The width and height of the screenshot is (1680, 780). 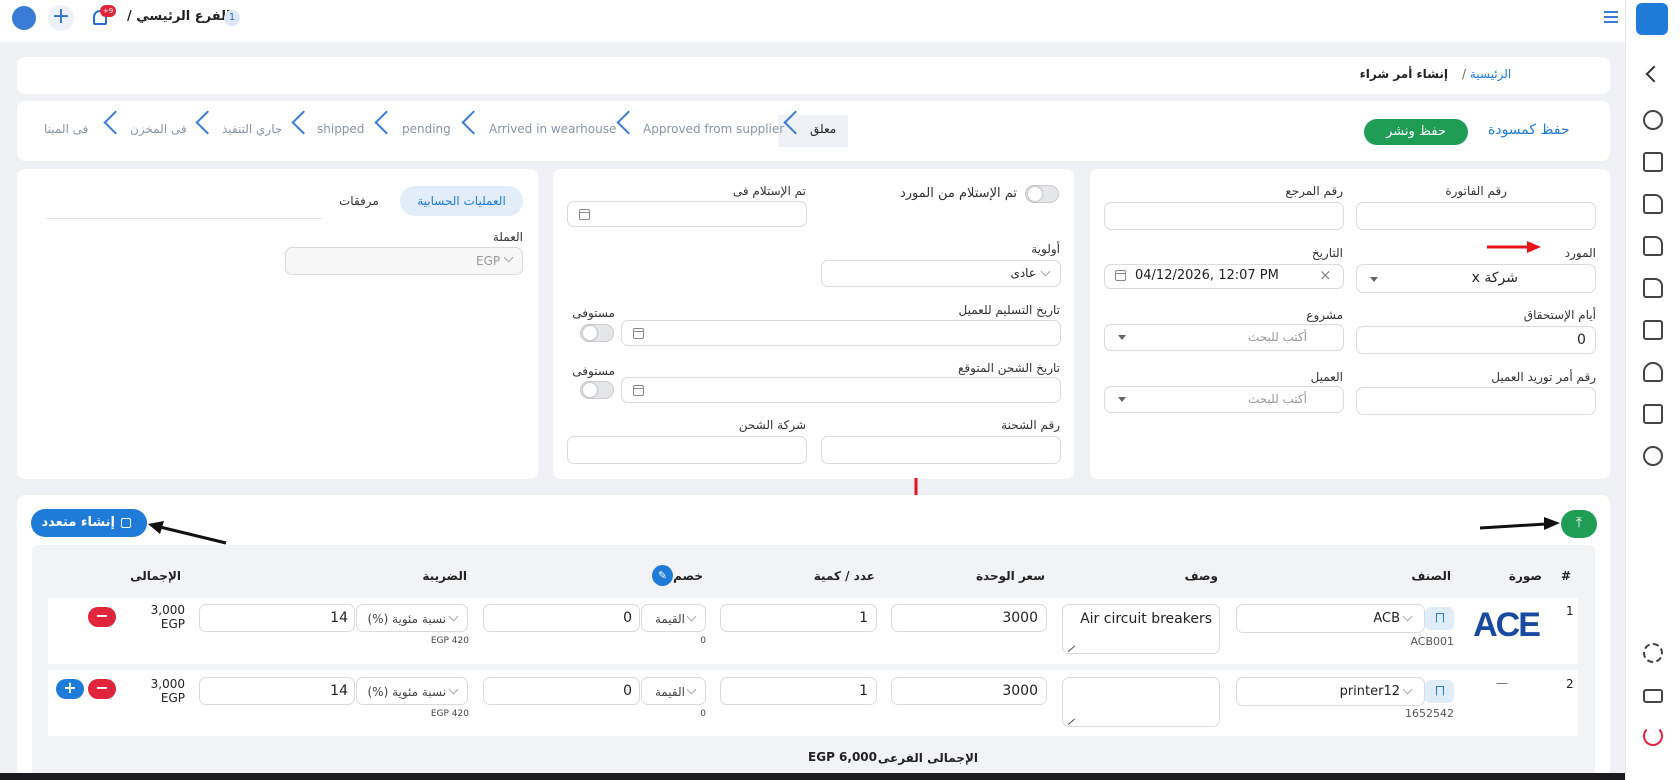 I want to click on power-icon, so click(x=1653, y=736).